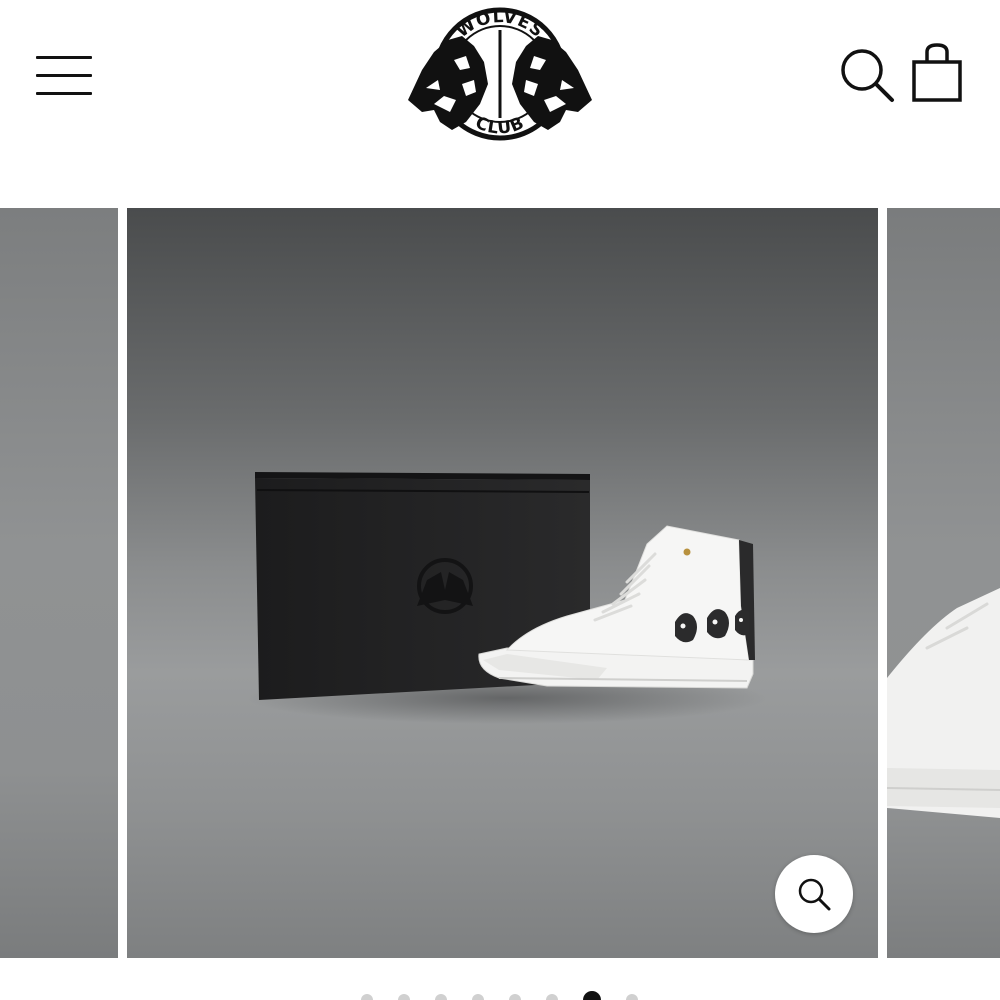 The width and height of the screenshot is (1000, 1000). I want to click on zoom-icon, so click(814, 894).